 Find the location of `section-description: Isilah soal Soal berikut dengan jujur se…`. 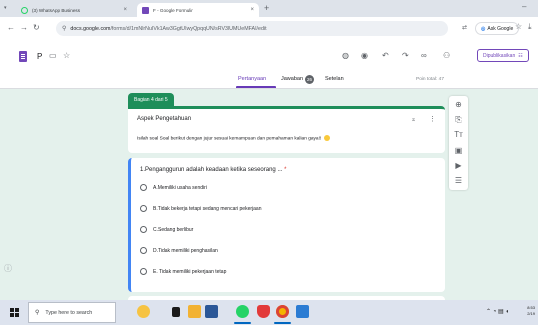

section-description: Isilah soal Soal berikut dengan jujur se… is located at coordinates (229, 139).